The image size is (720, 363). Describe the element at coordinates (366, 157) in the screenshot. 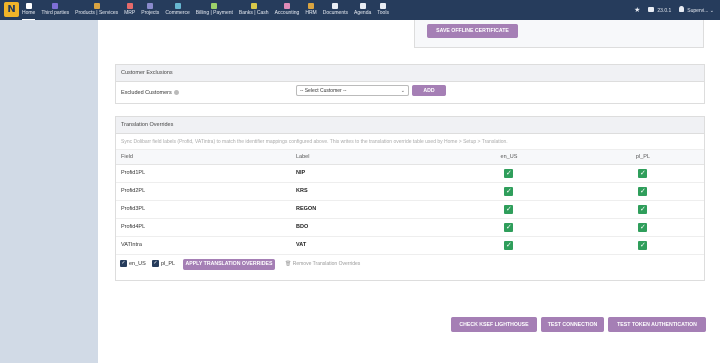

I see `header-label: Label` at that location.